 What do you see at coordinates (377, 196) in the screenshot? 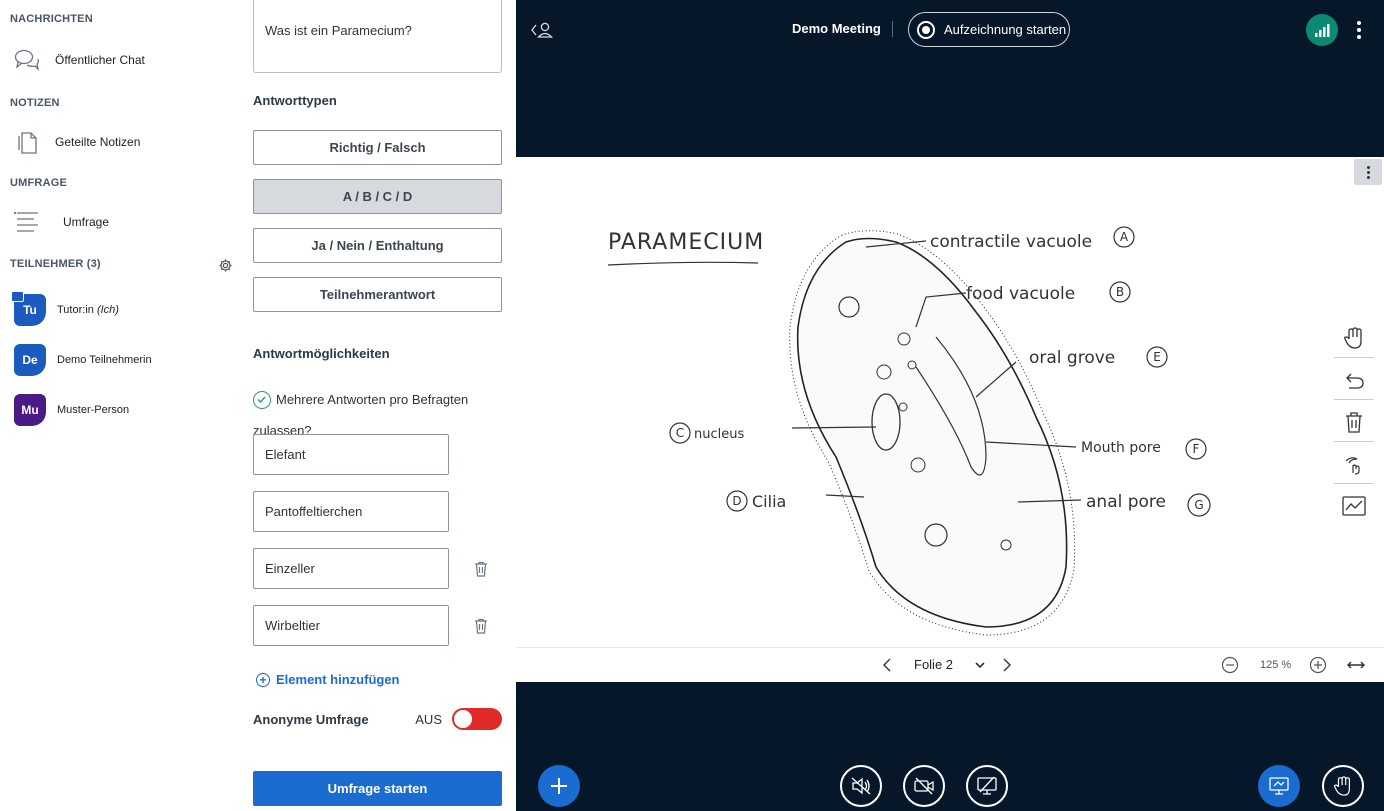
I see `type-abcd-button: A / B / C / D` at bounding box center [377, 196].